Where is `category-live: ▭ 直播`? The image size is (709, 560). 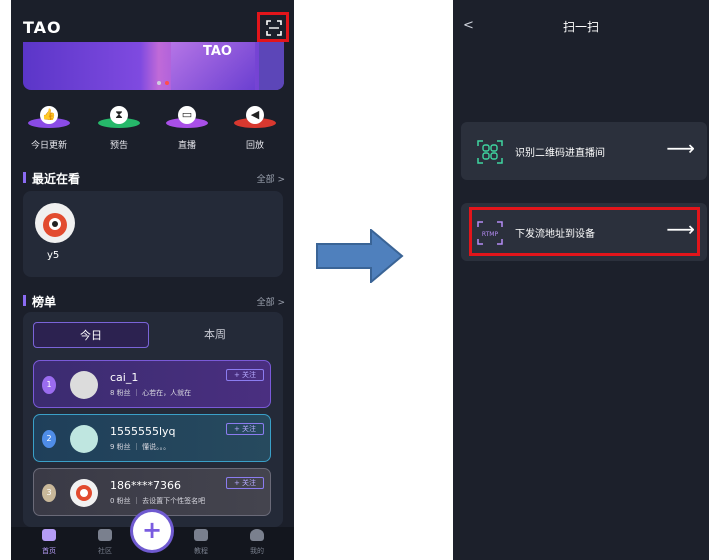 category-live: ▭ 直播 is located at coordinates (187, 126).